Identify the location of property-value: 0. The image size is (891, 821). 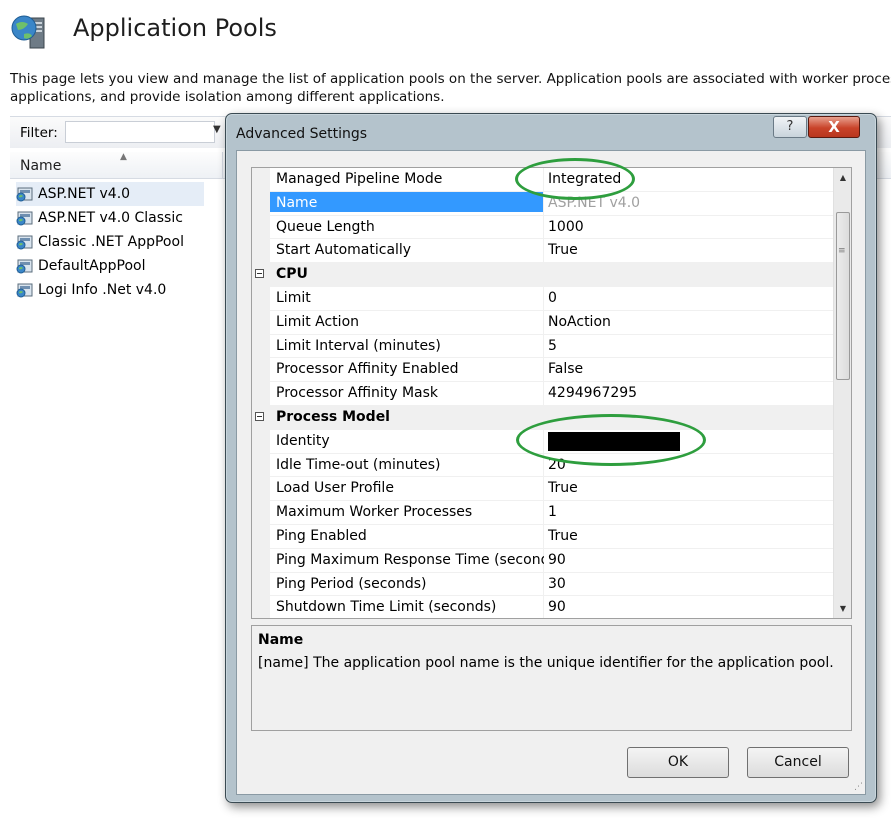
(552, 298).